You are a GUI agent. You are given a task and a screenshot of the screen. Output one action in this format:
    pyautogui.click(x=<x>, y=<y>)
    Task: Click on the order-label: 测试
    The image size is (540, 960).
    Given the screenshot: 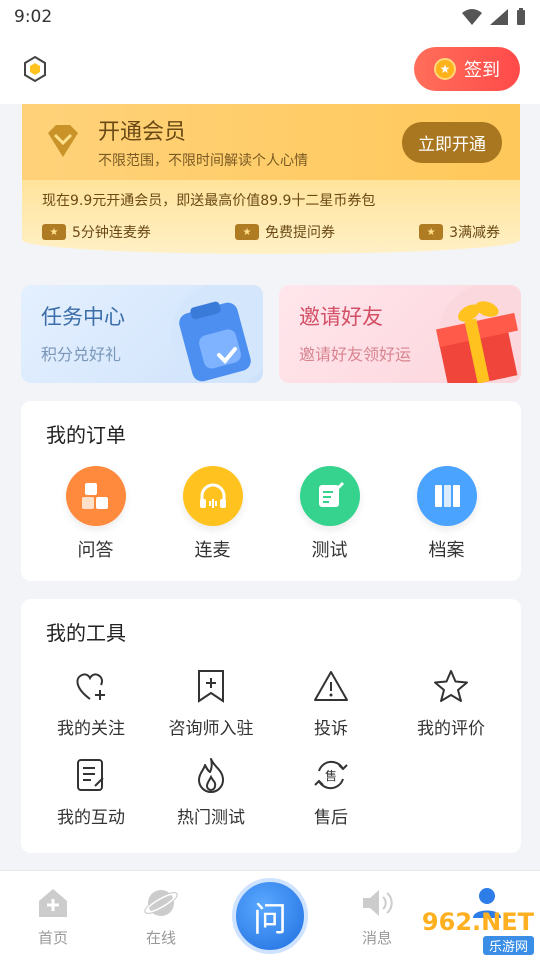 What is the action you would take?
    pyautogui.click(x=329, y=550)
    